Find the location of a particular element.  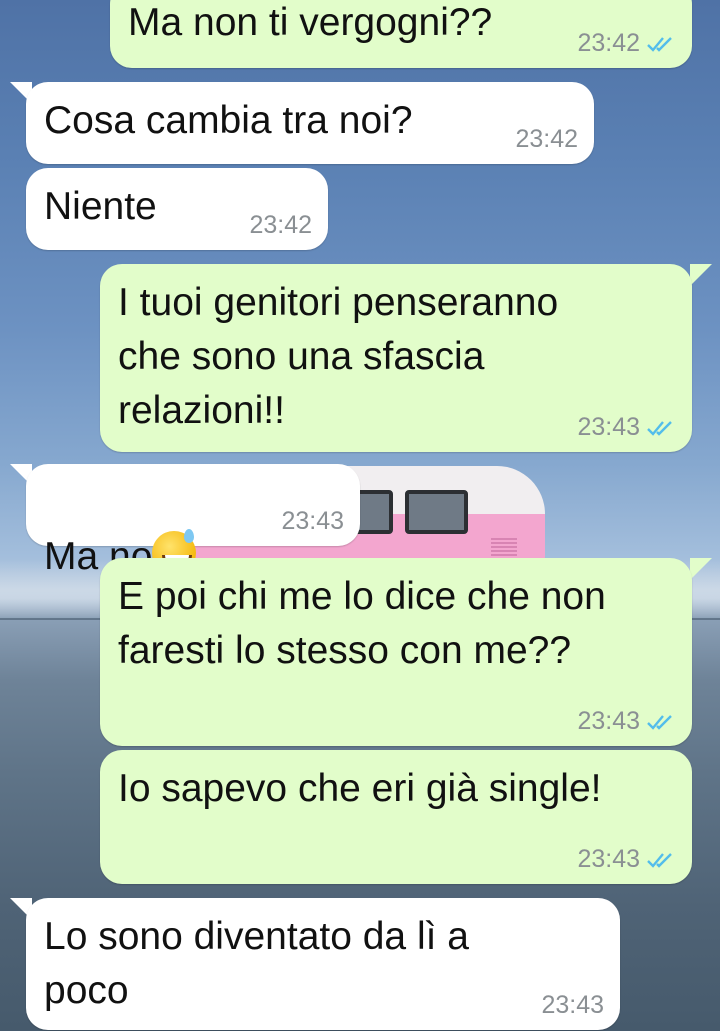

van-window is located at coordinates (436, 512).